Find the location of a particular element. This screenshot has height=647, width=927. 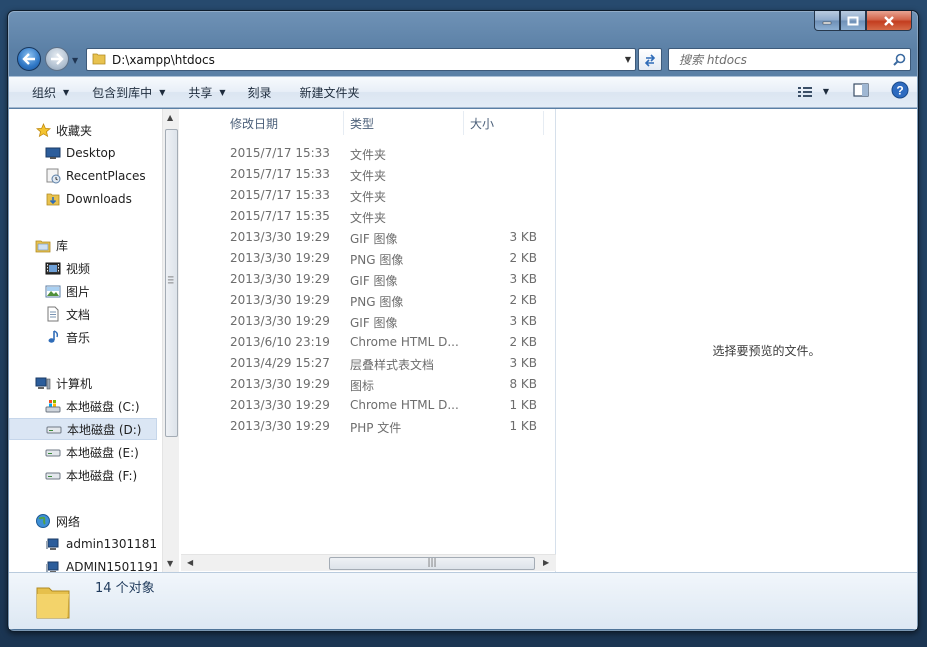

nav-desktop: Desktop is located at coordinates (83, 153).